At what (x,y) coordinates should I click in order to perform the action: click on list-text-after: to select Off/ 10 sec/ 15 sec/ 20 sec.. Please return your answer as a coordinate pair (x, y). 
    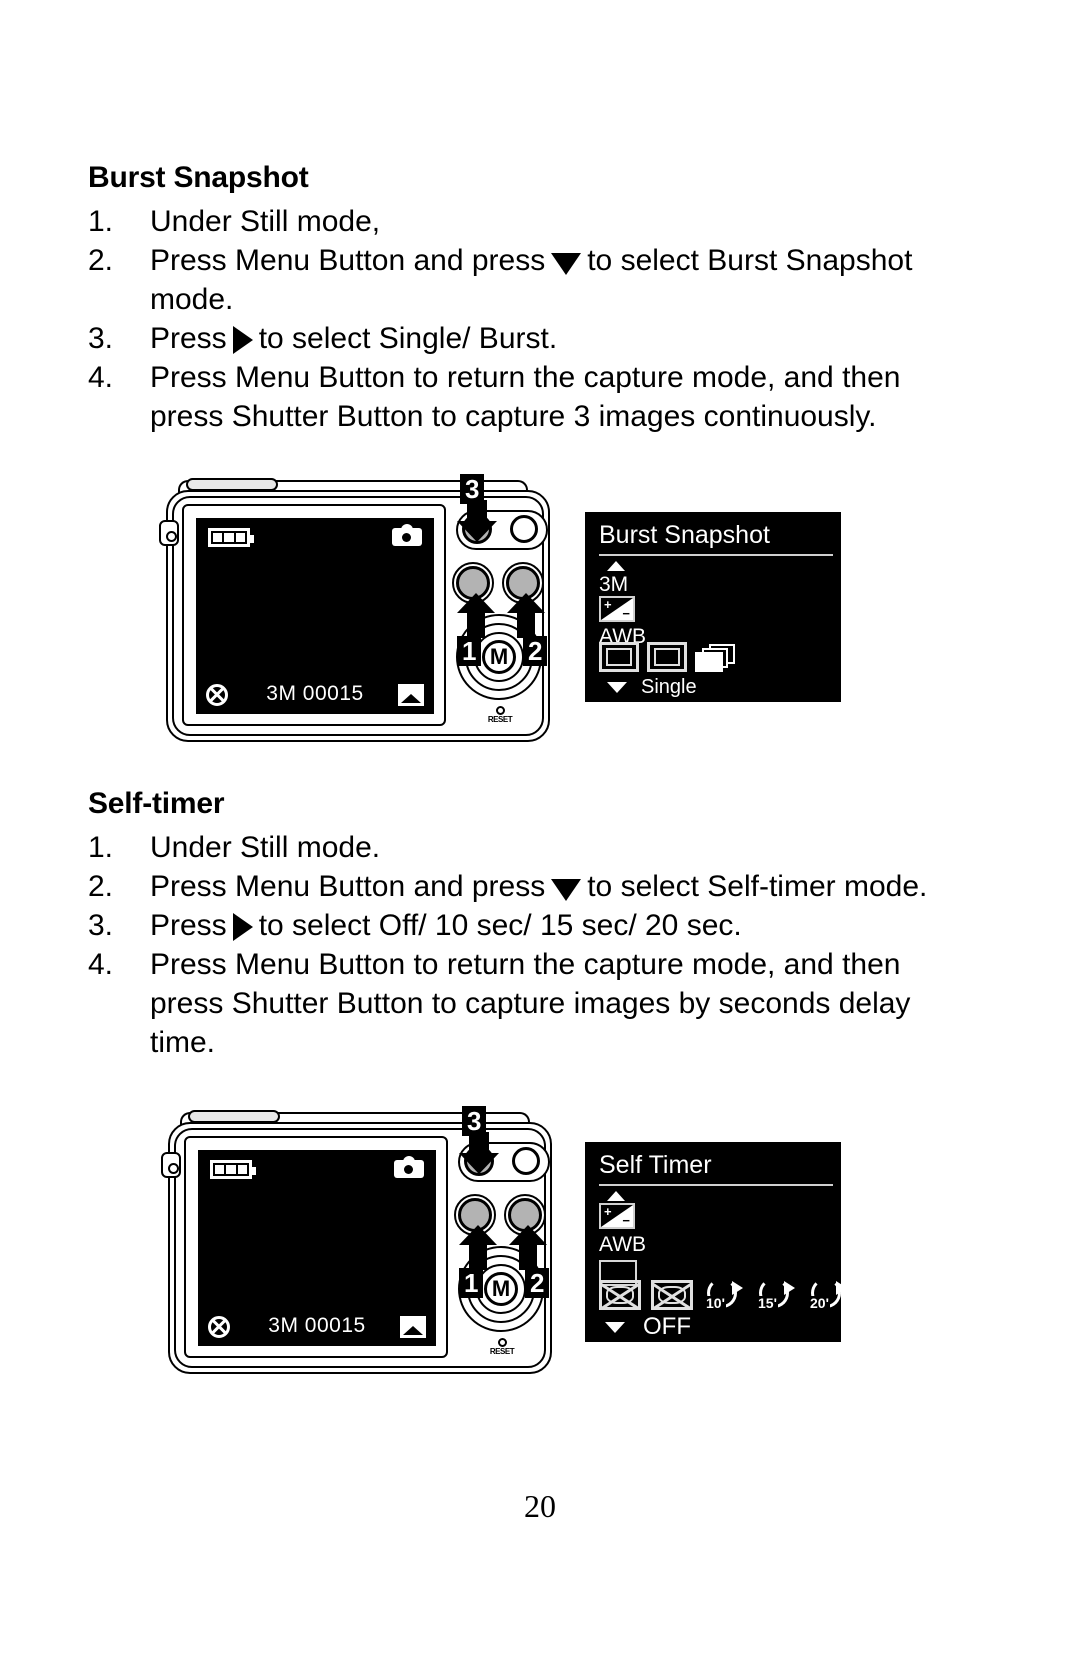
    Looking at the image, I should click on (500, 925).